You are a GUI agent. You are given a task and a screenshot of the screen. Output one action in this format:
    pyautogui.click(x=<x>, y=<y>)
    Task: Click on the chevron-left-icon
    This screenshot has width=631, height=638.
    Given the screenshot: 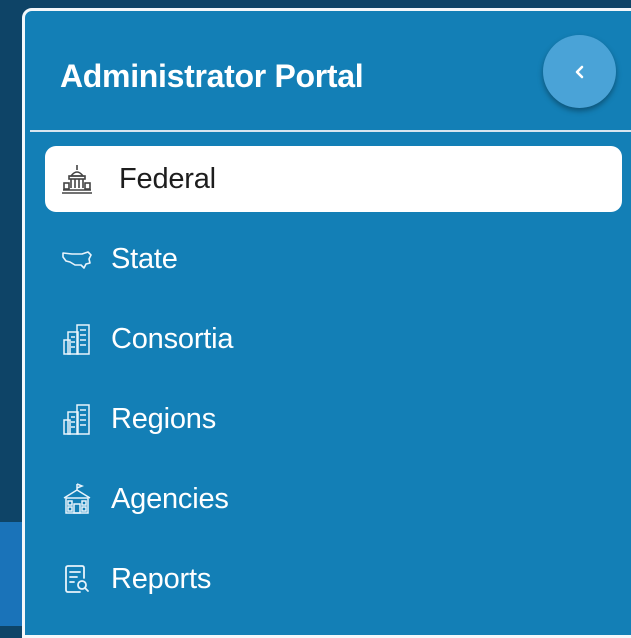 What is the action you would take?
    pyautogui.click(x=579, y=71)
    